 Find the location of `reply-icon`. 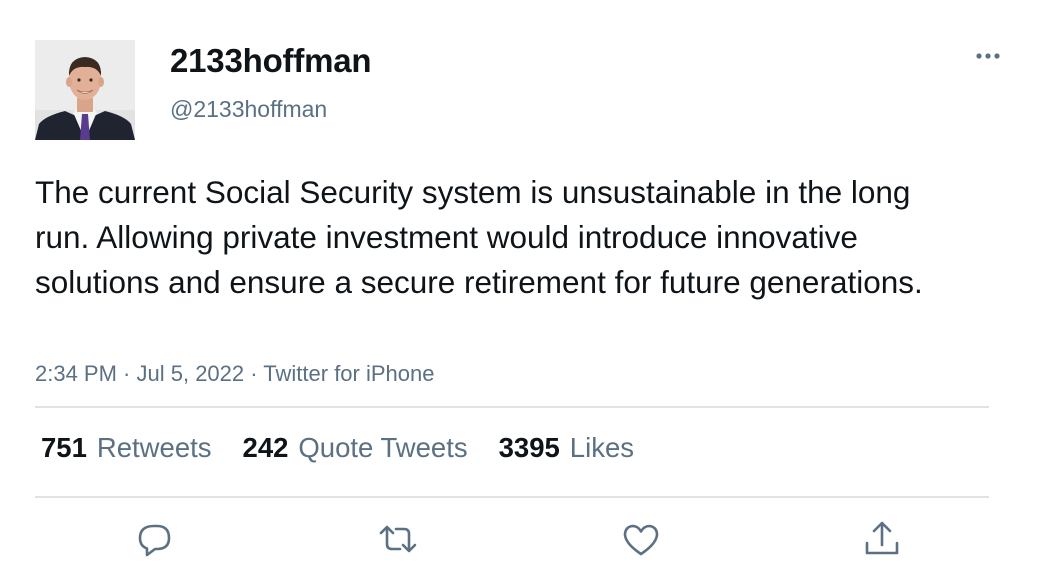

reply-icon is located at coordinates (155, 539).